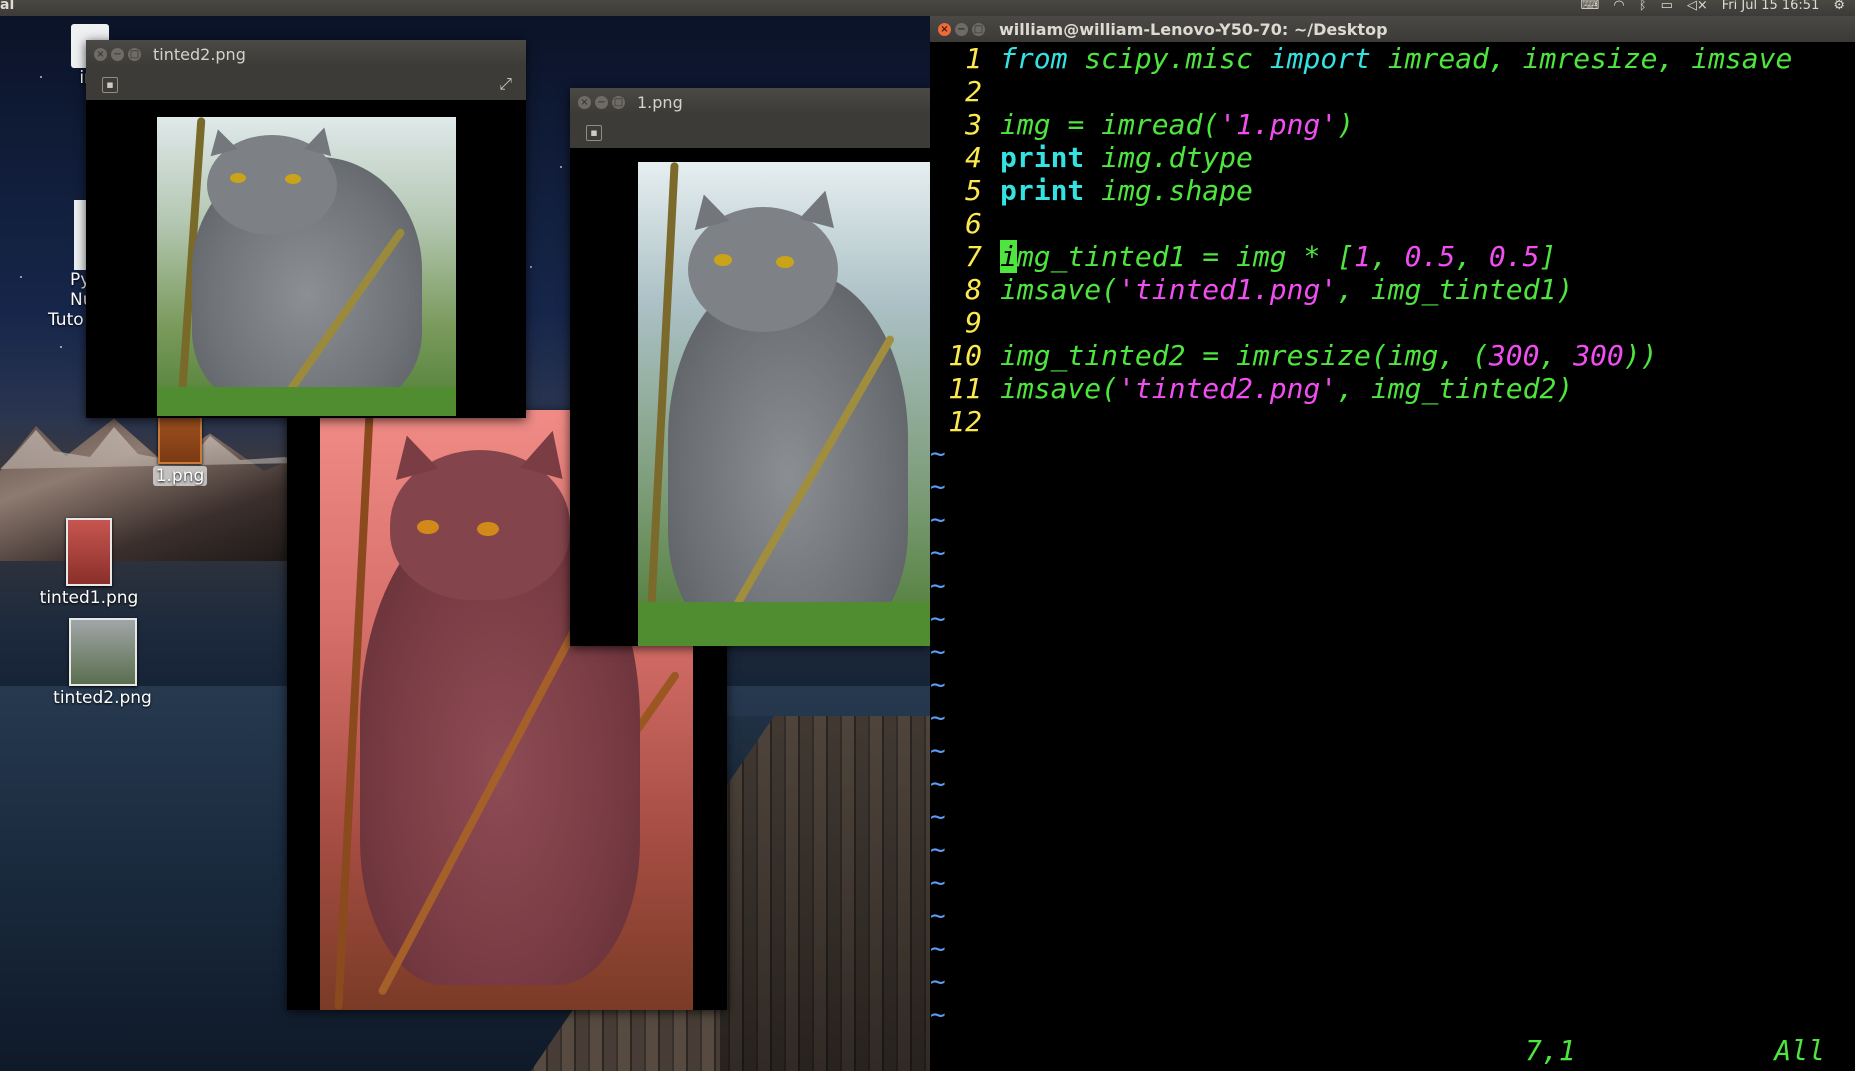 The height and width of the screenshot is (1071, 1855). Describe the element at coordinates (1392, 124) in the screenshot. I see `code-line: 3 img = imread('1.png')` at that location.